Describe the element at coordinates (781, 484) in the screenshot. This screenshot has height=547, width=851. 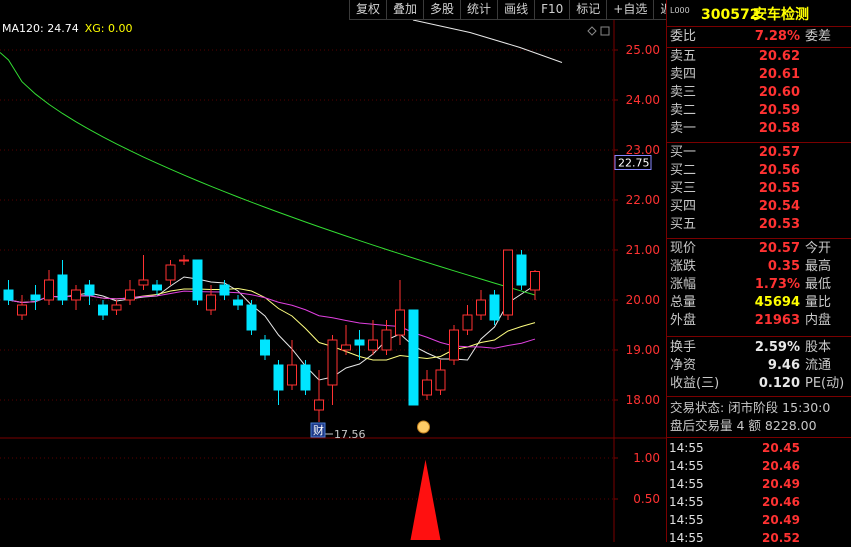
I see `tick-price: 20.49` at that location.